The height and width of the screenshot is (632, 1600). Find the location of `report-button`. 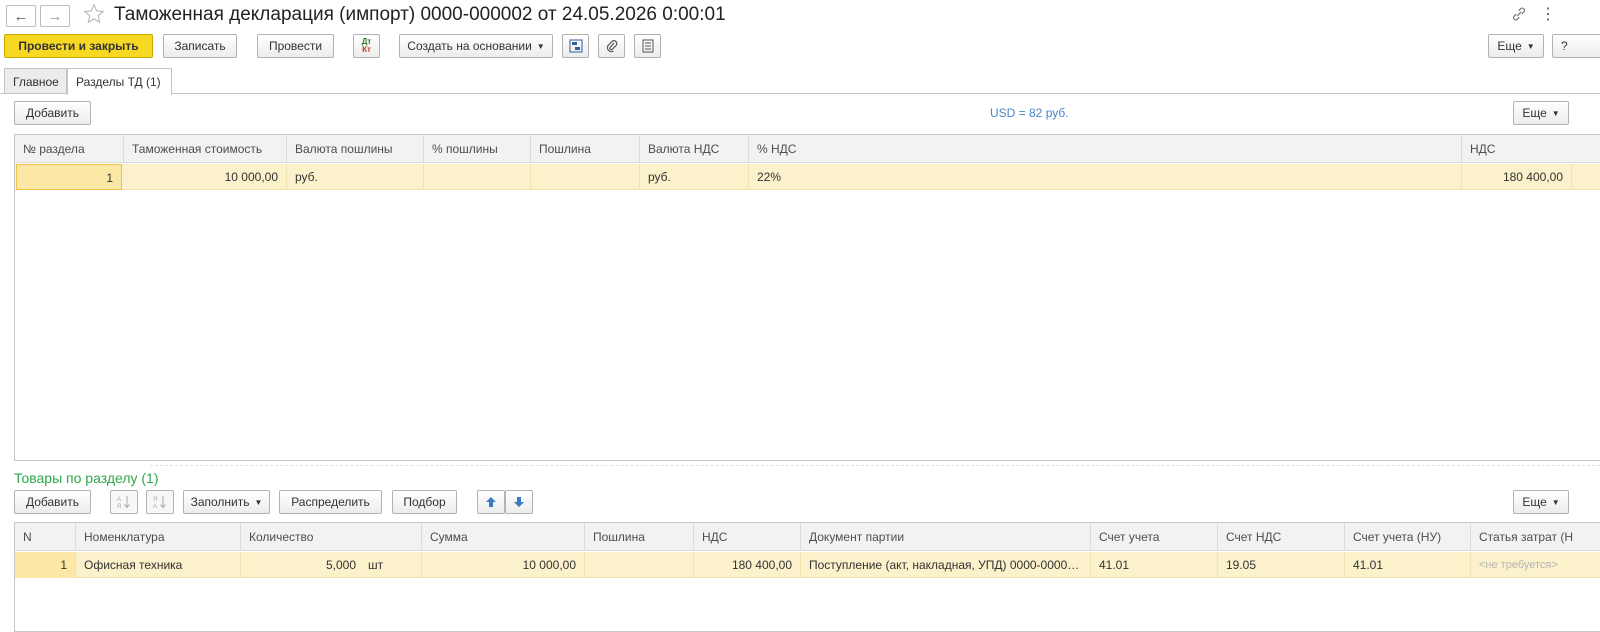

report-button is located at coordinates (647, 46).